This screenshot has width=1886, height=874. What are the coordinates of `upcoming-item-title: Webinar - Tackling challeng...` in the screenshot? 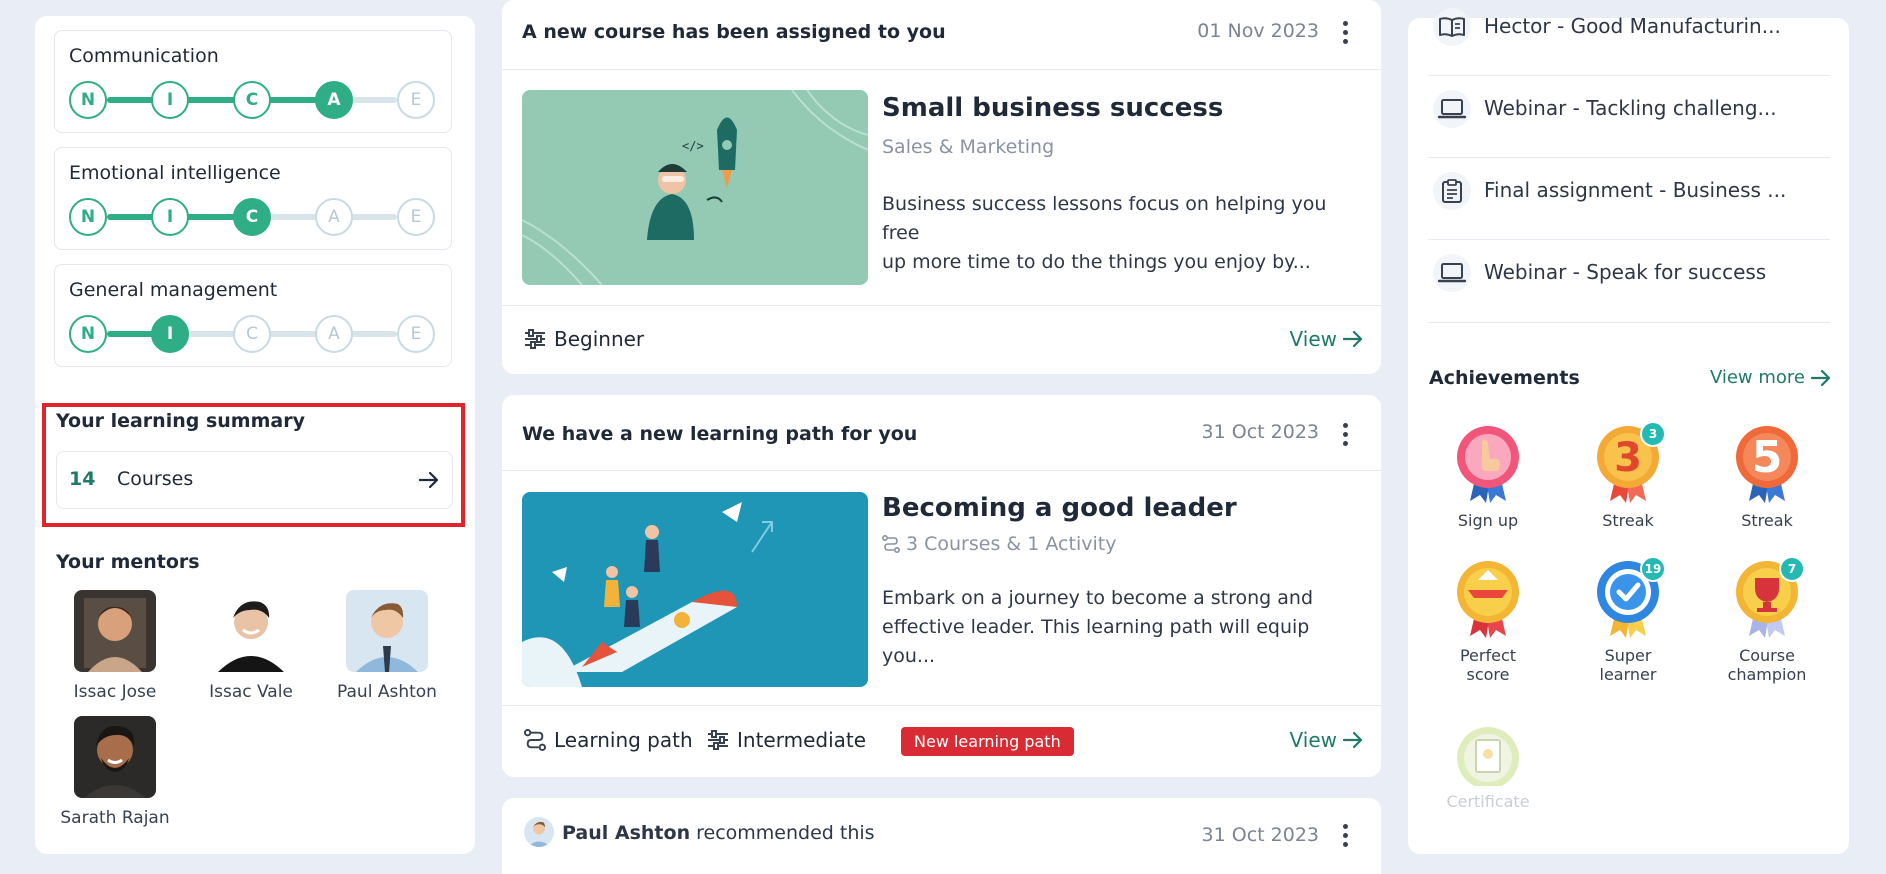 It's located at (1630, 108).